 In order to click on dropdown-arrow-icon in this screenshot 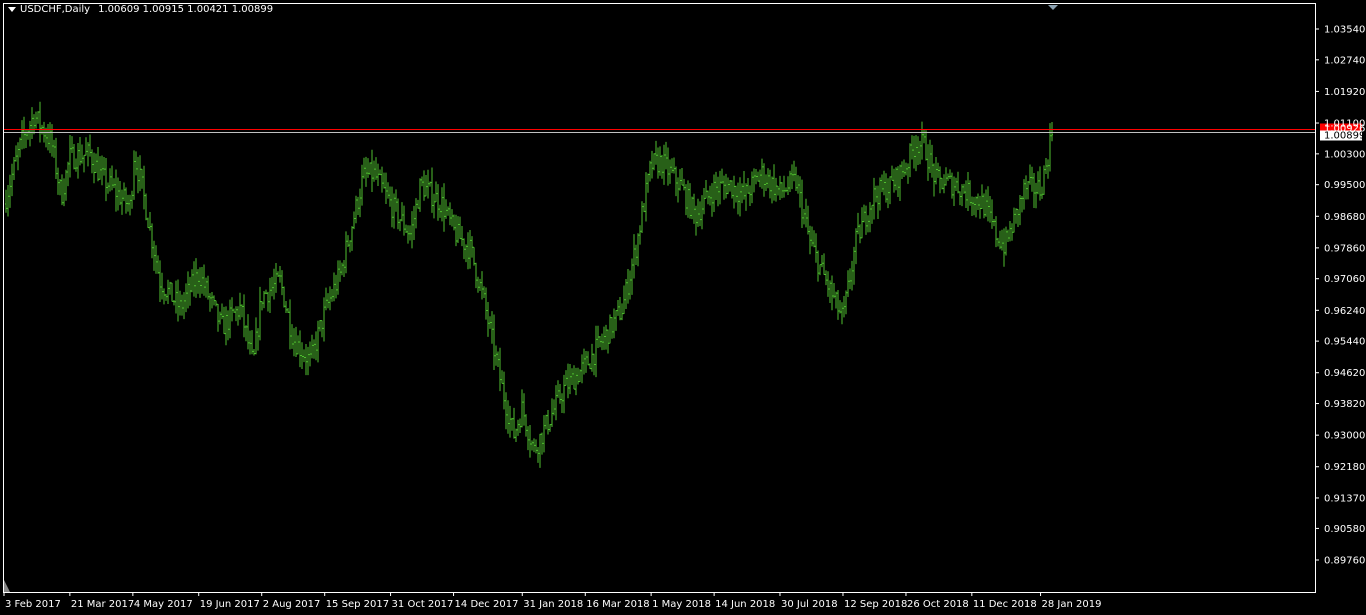, I will do `click(12, 9)`.